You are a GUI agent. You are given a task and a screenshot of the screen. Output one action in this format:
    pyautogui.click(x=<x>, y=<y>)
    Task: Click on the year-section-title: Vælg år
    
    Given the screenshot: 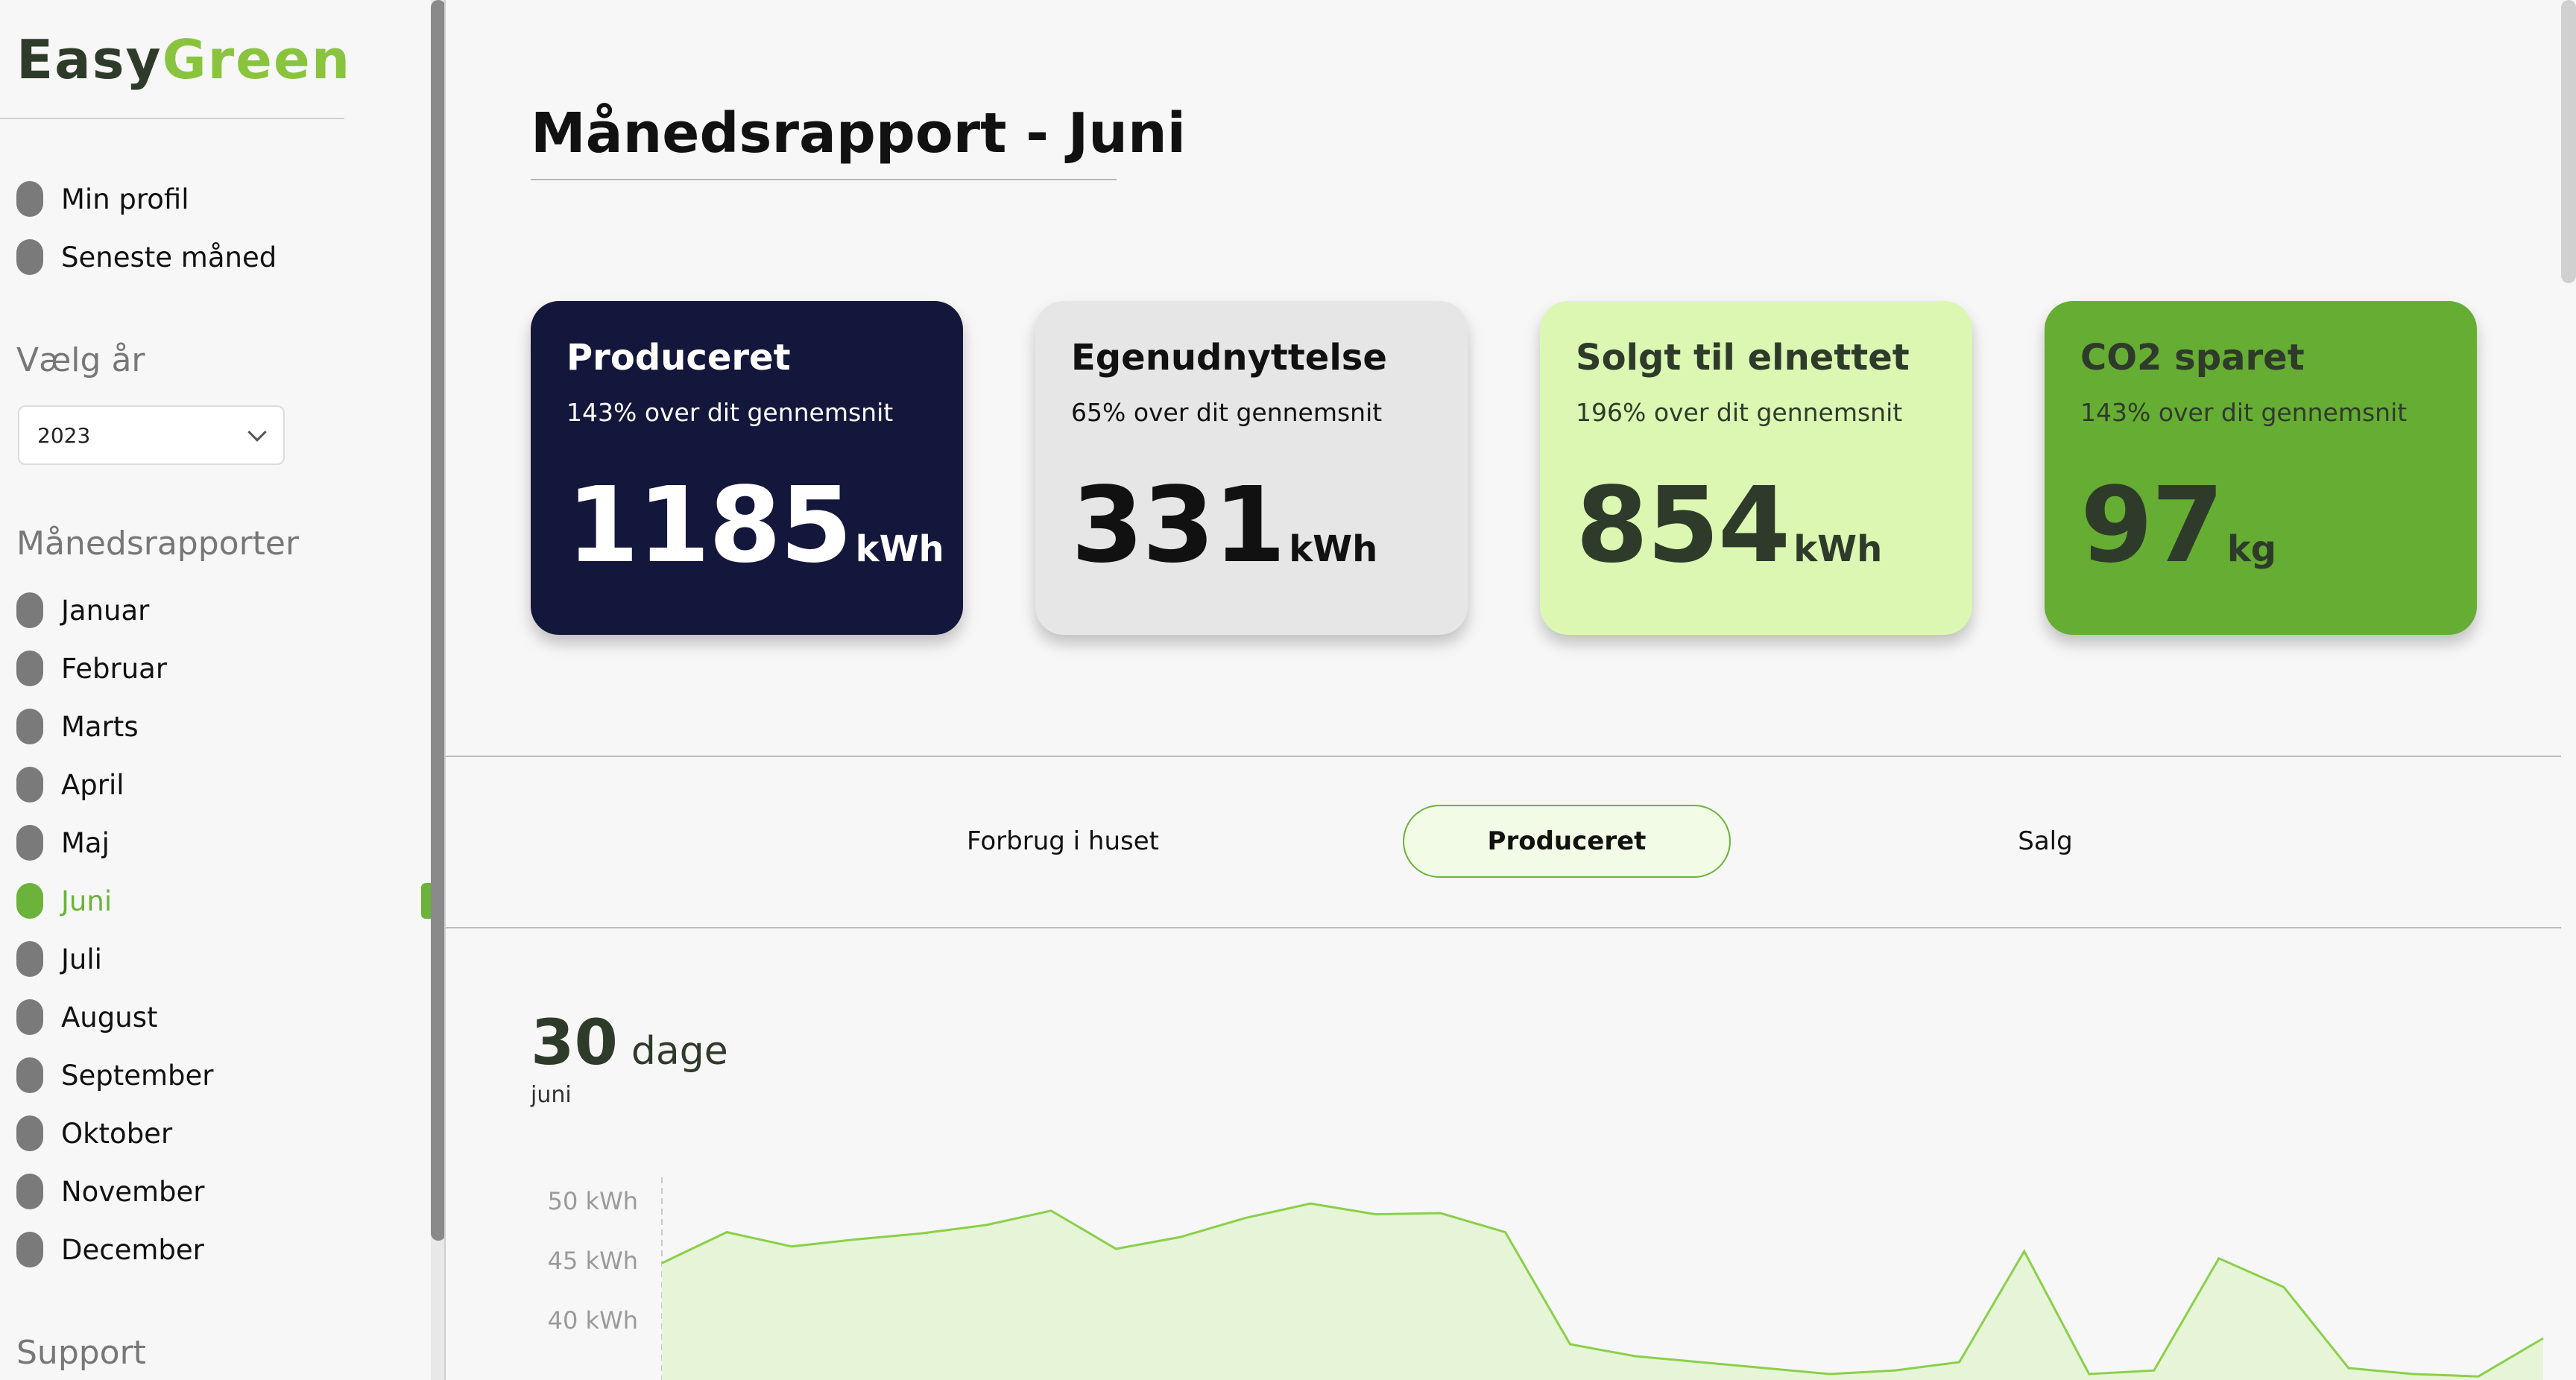 What is the action you would take?
    pyautogui.click(x=81, y=360)
    